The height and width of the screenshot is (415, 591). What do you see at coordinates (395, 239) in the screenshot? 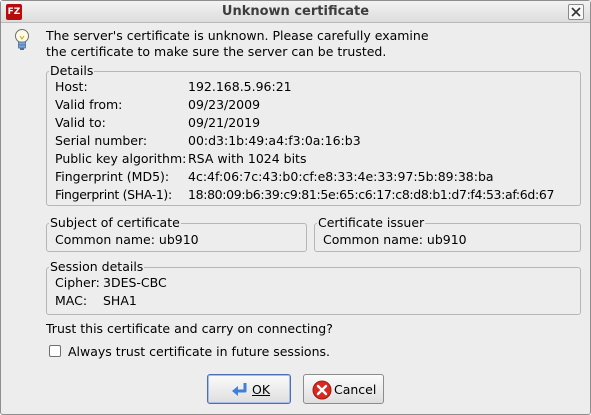
I see `issuer-common-name: Common name: ub910` at bounding box center [395, 239].